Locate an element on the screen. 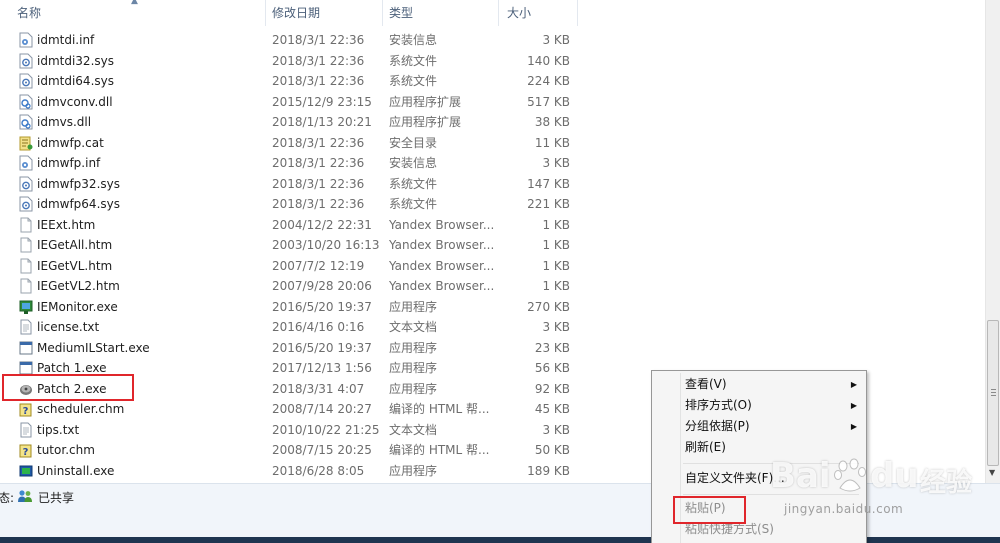 This screenshot has height=543, width=1000. vertical-scrollbar: ▼ is located at coordinates (992, 241).